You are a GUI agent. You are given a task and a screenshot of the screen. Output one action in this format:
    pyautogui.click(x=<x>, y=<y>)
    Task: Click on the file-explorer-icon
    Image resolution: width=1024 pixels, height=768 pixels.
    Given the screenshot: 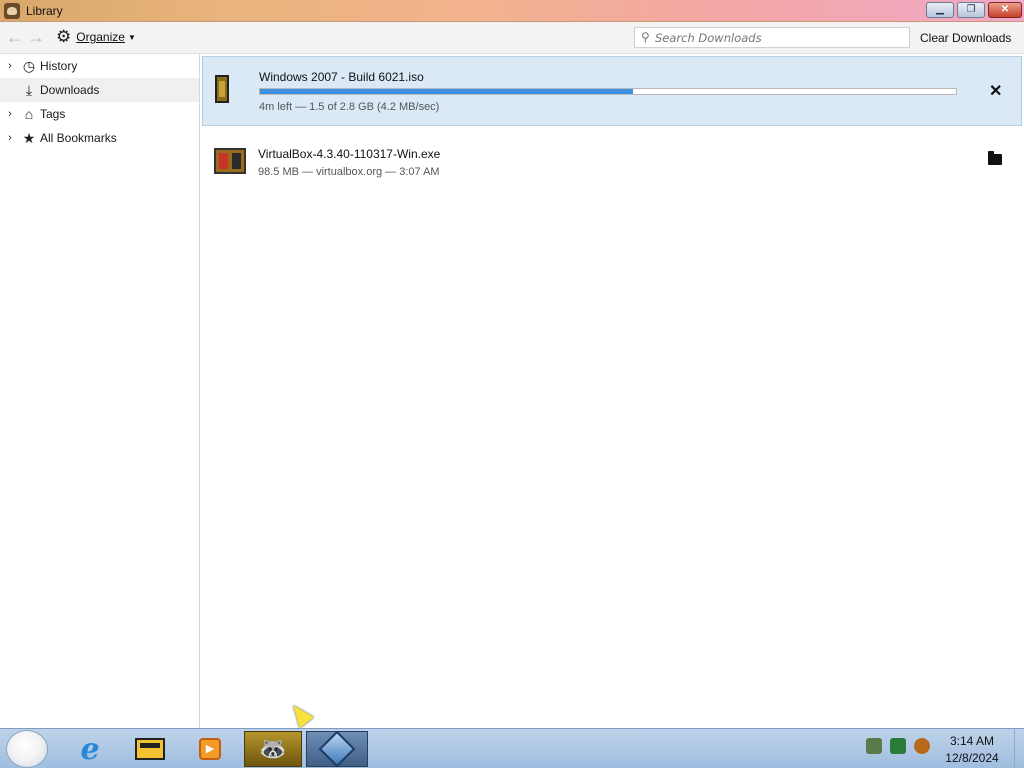 What is the action you would take?
    pyautogui.click(x=150, y=749)
    